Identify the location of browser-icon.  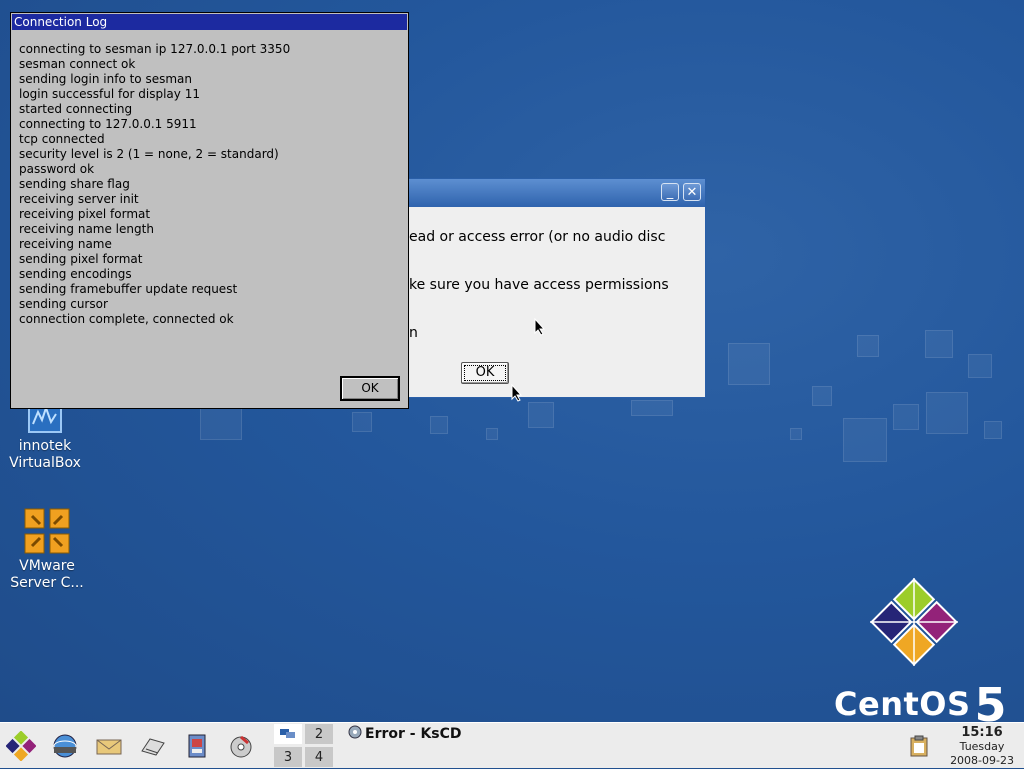
(65, 746).